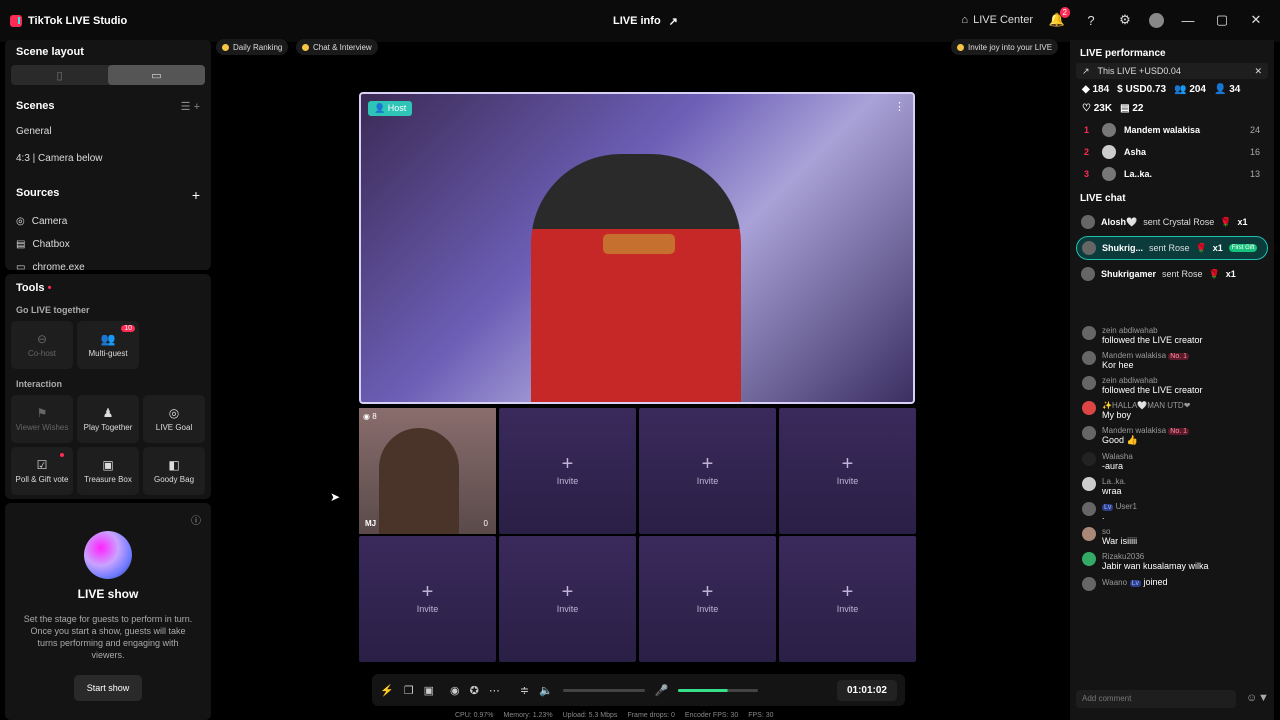 This screenshot has width=1280, height=720. What do you see at coordinates (1172, 130) in the screenshot?
I see `ranking-row: 1 Mandem walakisa 24` at bounding box center [1172, 130].